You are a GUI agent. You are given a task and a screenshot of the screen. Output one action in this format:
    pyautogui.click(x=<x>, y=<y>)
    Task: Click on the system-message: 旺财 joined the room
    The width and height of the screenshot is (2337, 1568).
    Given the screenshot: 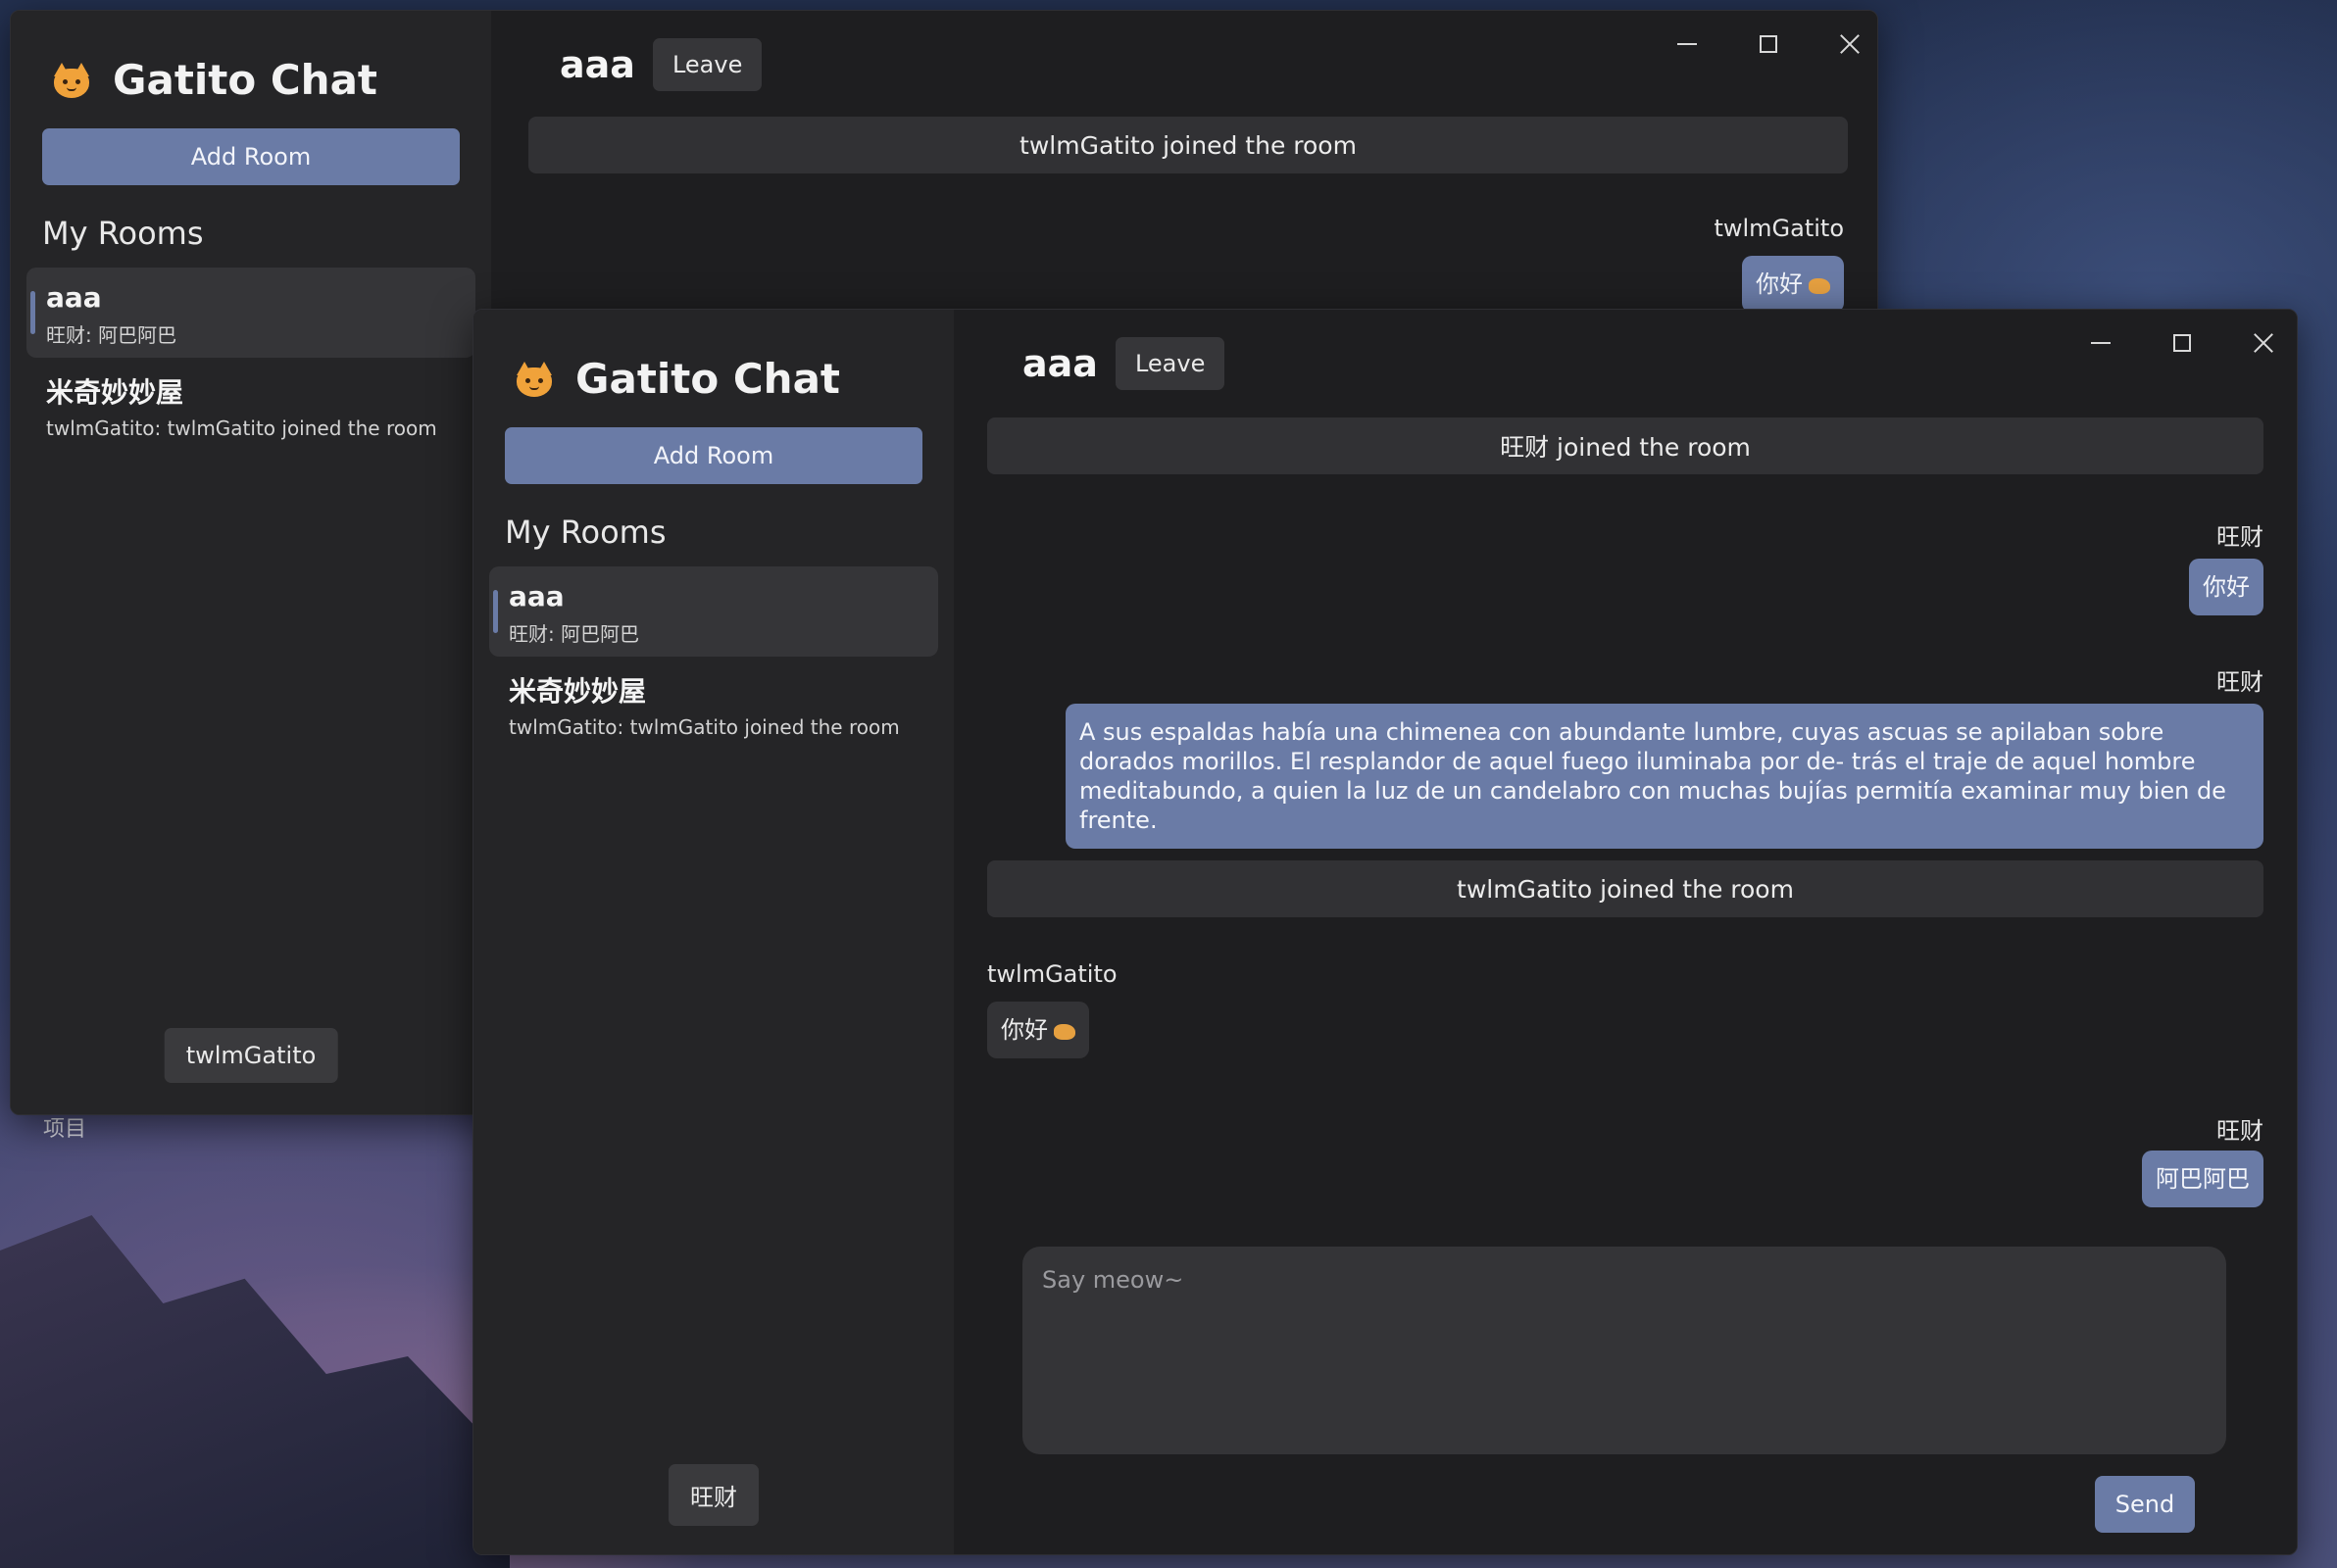 What is the action you would take?
    pyautogui.click(x=1625, y=445)
    